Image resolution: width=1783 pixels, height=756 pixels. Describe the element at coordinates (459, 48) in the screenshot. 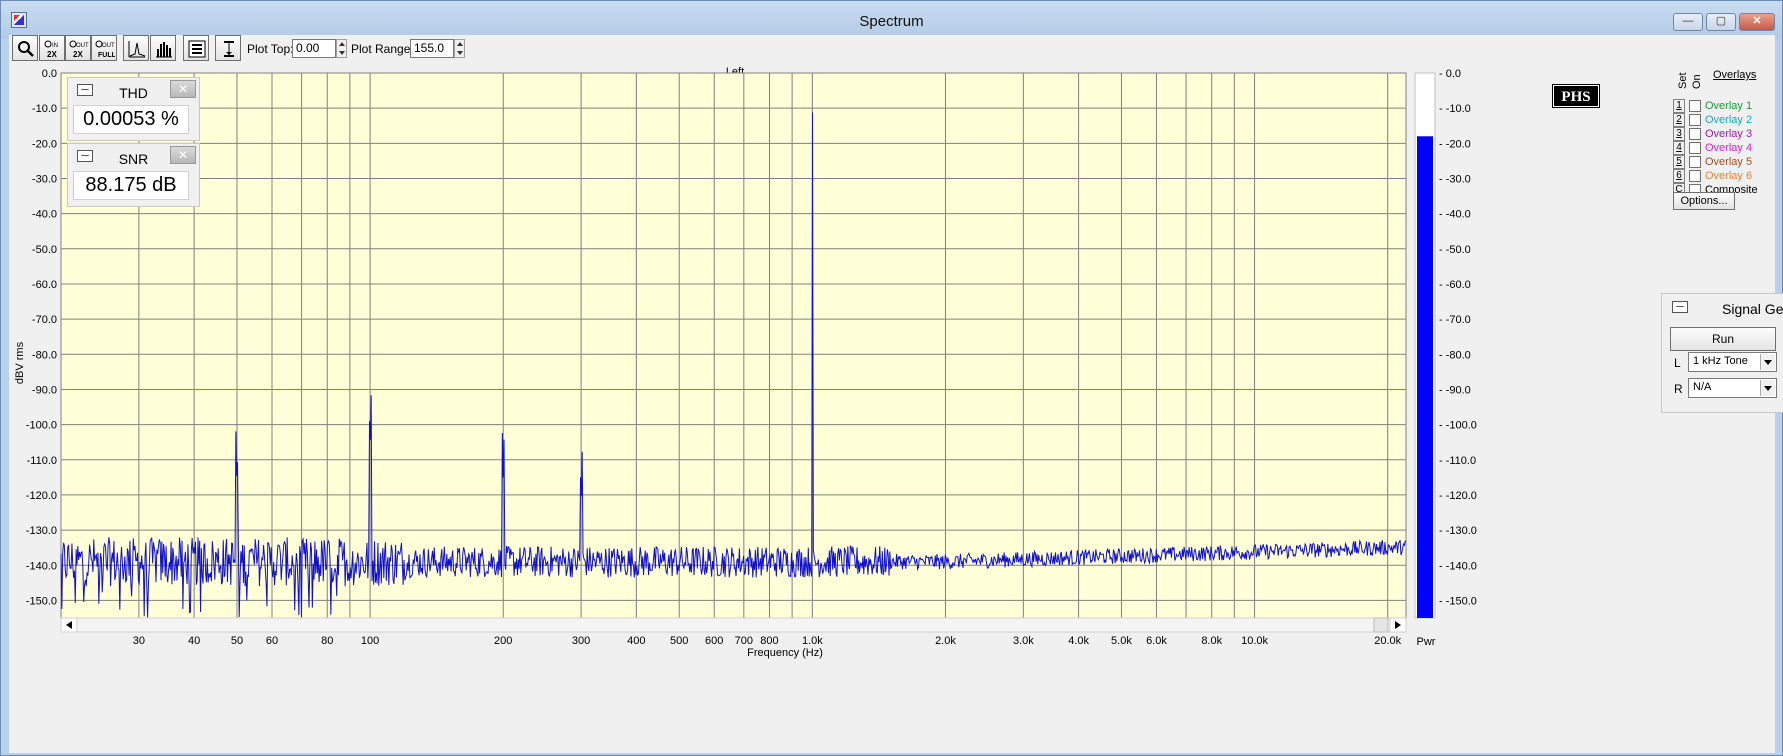

I see `plot-range-spinner` at that location.